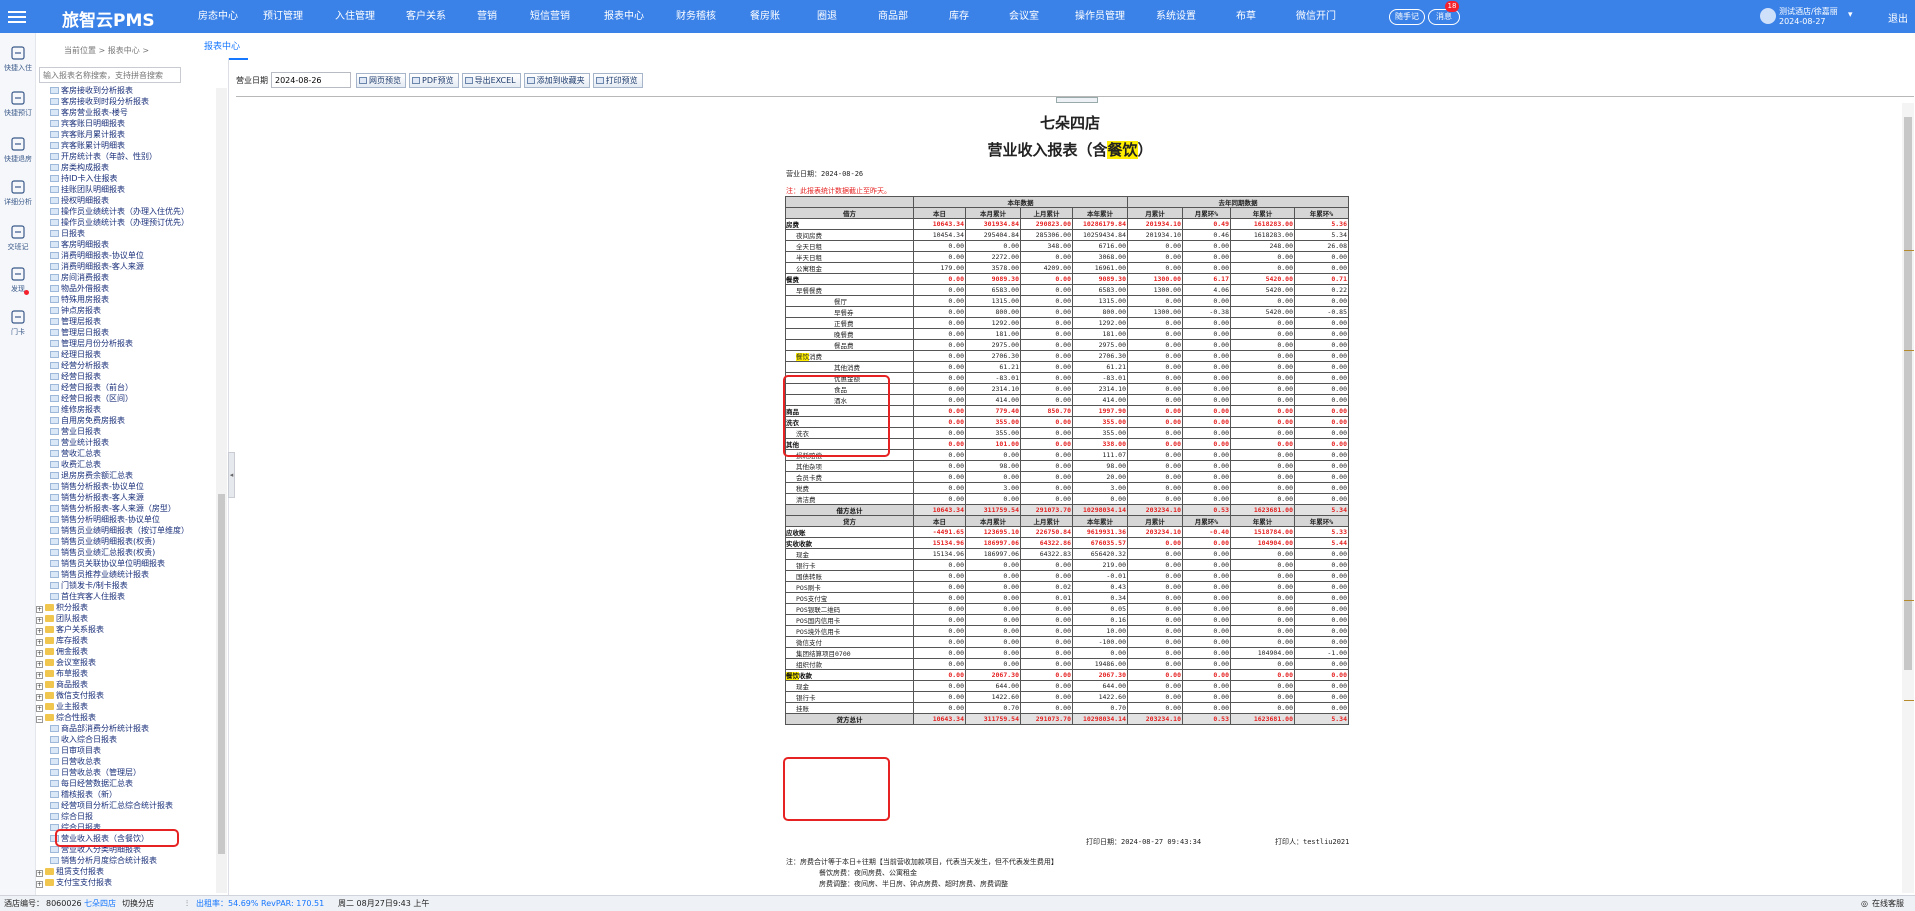  What do you see at coordinates (75, 431) in the screenshot?
I see `tree-item: 营业日报表` at bounding box center [75, 431].